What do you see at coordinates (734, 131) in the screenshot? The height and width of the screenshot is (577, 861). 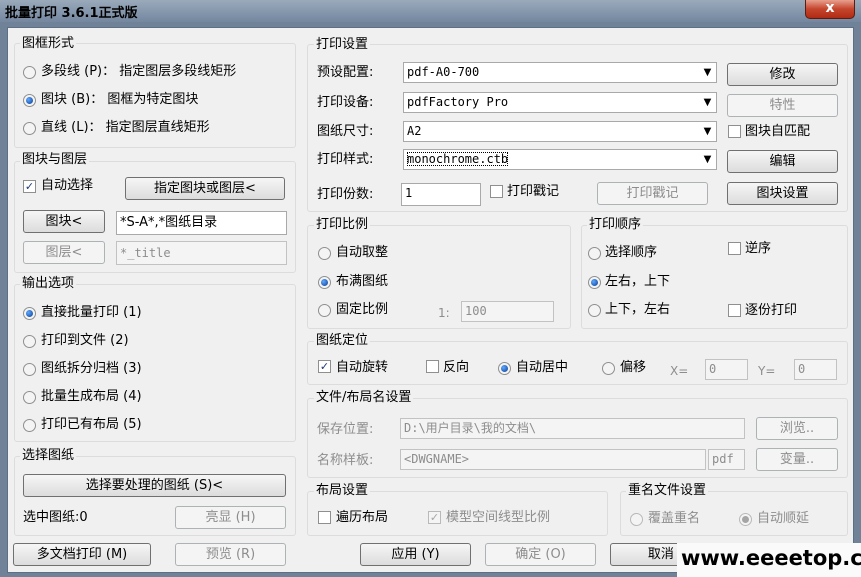 I see `block-match-checkbox` at bounding box center [734, 131].